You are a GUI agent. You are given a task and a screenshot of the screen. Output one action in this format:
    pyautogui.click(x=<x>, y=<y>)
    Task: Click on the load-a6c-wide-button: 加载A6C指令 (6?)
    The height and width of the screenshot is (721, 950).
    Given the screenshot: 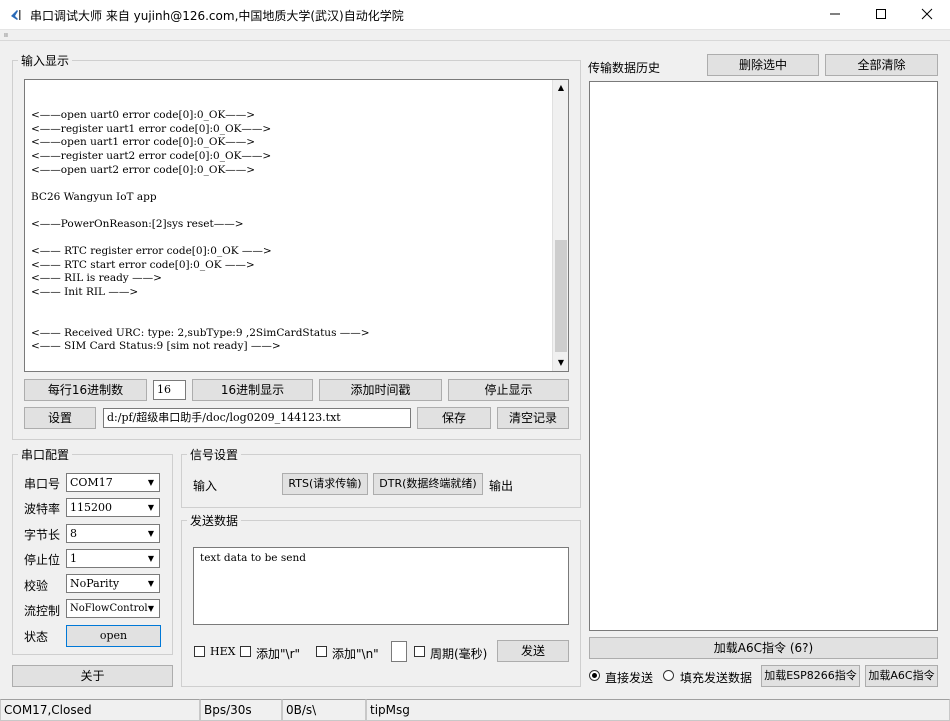 What is the action you would take?
    pyautogui.click(x=763, y=648)
    